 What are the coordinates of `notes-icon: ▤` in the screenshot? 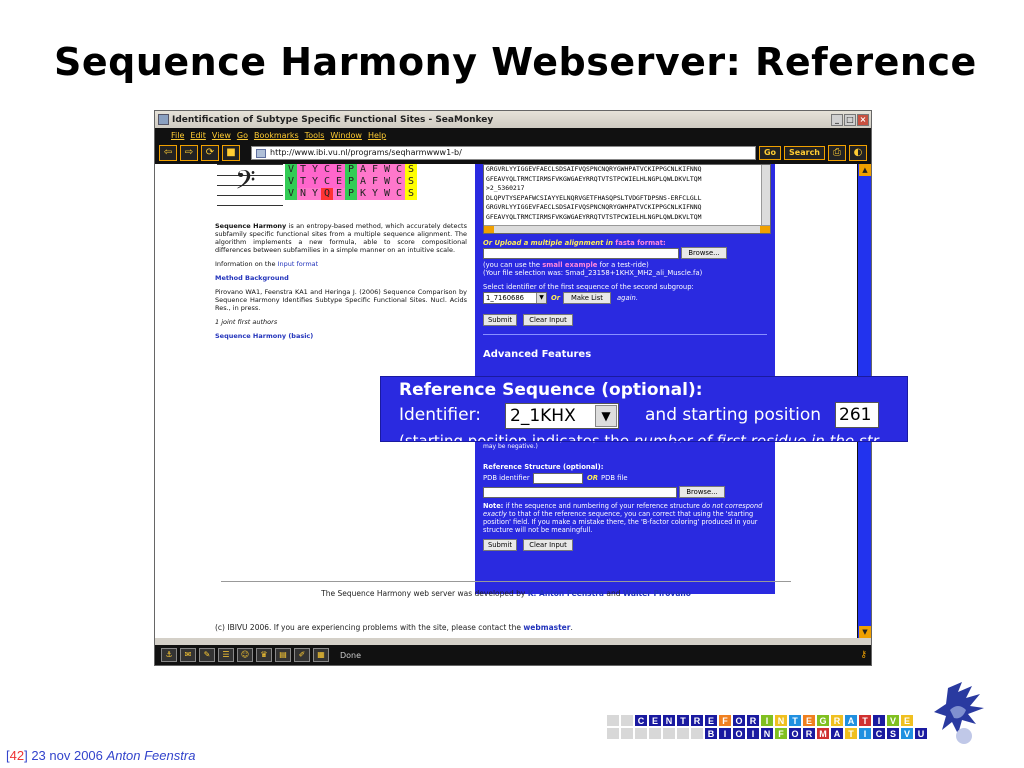 It's located at (283, 655).